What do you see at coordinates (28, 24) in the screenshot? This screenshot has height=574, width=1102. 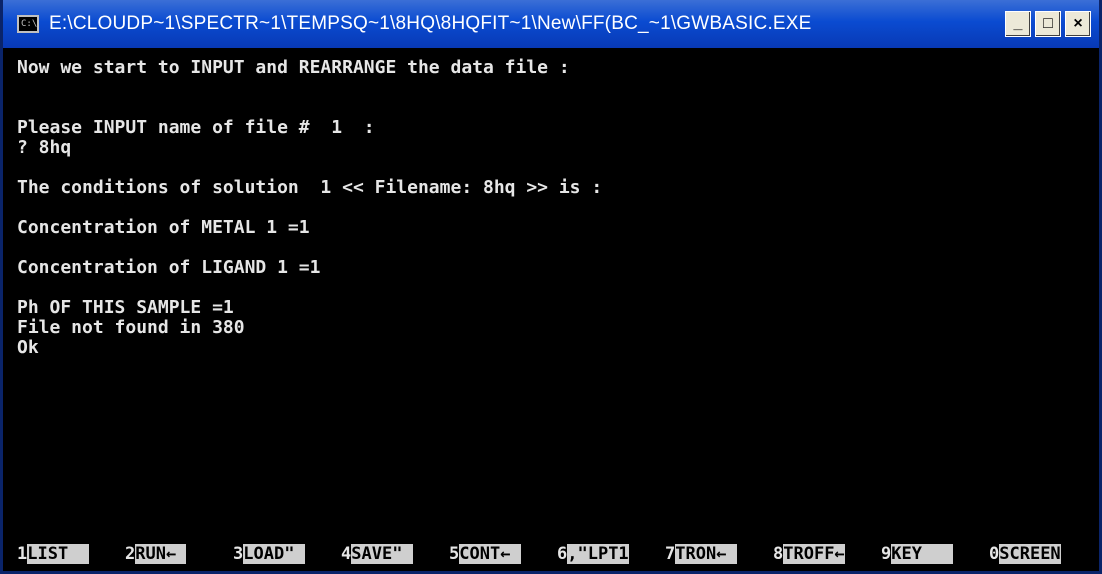 I see `console-app-icon: C:\` at bounding box center [28, 24].